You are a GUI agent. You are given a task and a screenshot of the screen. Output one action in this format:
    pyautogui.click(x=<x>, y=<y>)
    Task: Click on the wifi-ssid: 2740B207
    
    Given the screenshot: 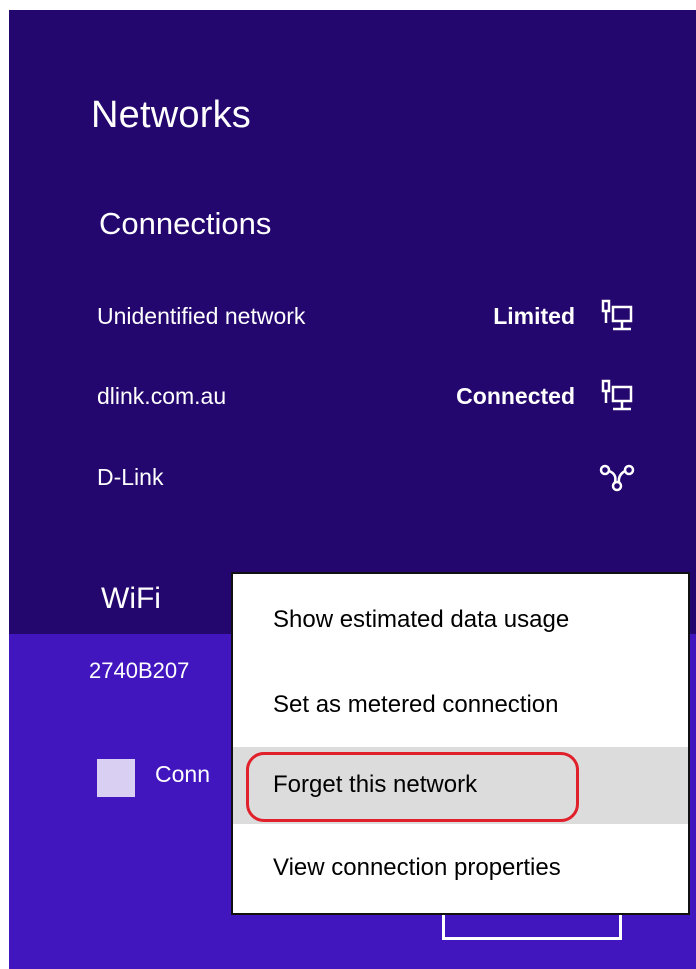 What is the action you would take?
    pyautogui.click(x=139, y=670)
    